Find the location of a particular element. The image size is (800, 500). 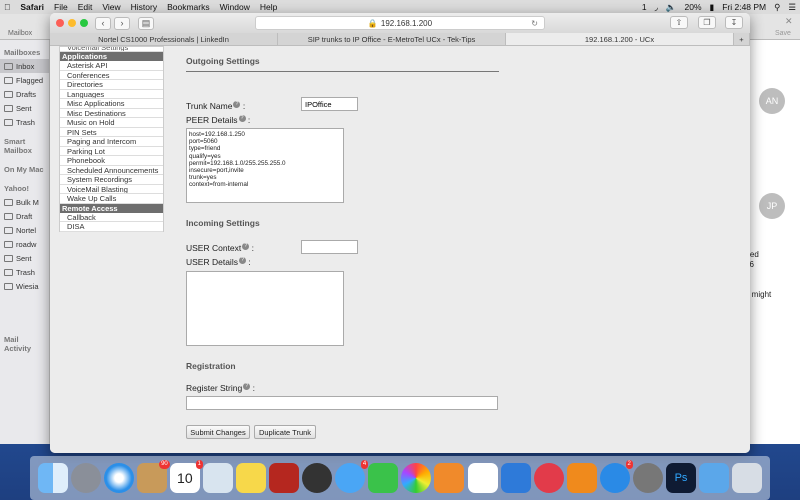

trunk-name-input is located at coordinates (329, 104).